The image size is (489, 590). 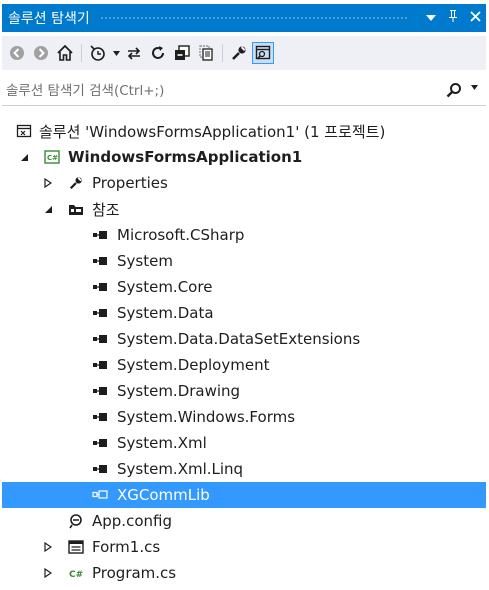 I want to click on tree-item-properties: Properties, so click(x=244, y=183).